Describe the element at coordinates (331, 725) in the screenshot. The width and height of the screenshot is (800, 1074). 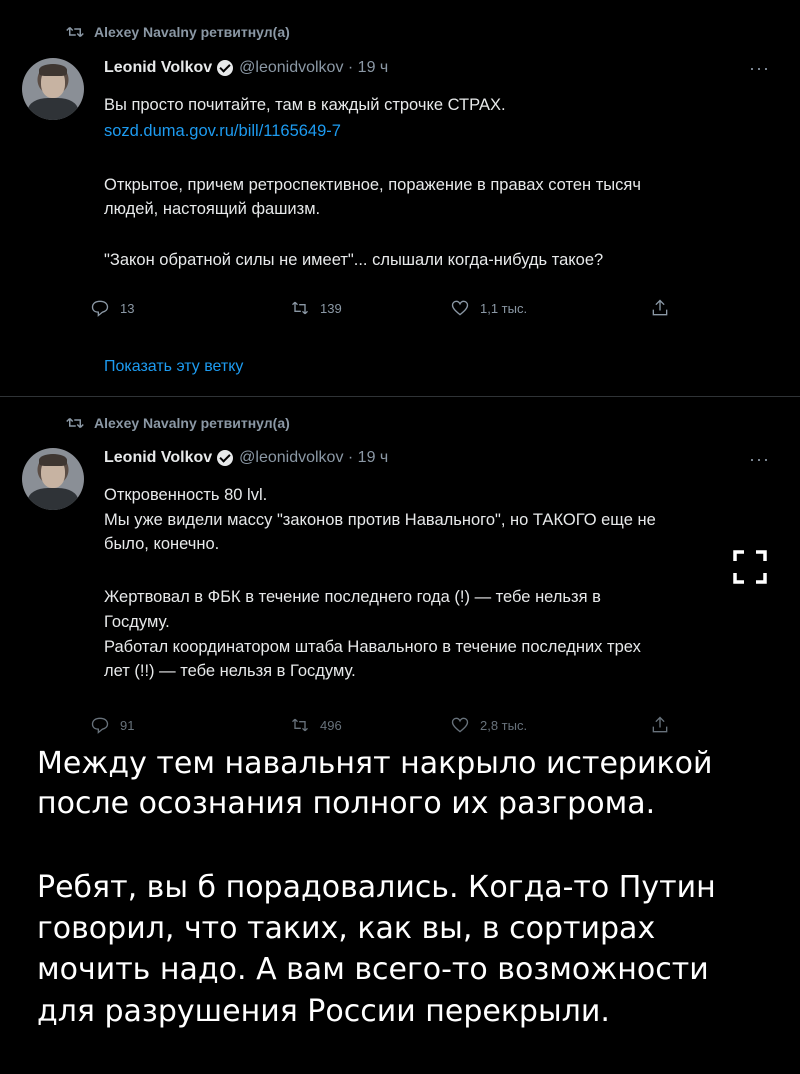
I see `retweet-count: 496` at that location.